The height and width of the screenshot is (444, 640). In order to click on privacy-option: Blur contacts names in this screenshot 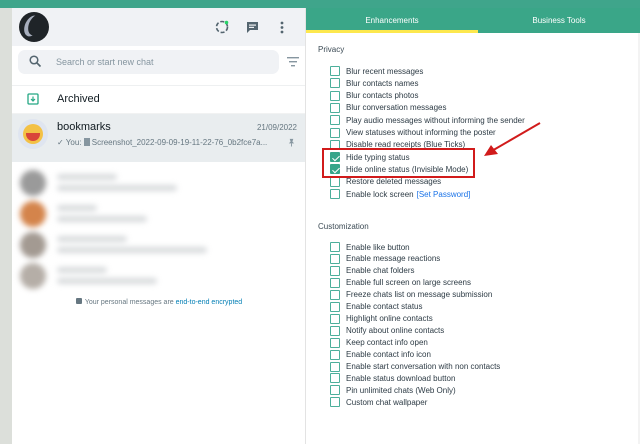, I will do `click(374, 83)`.